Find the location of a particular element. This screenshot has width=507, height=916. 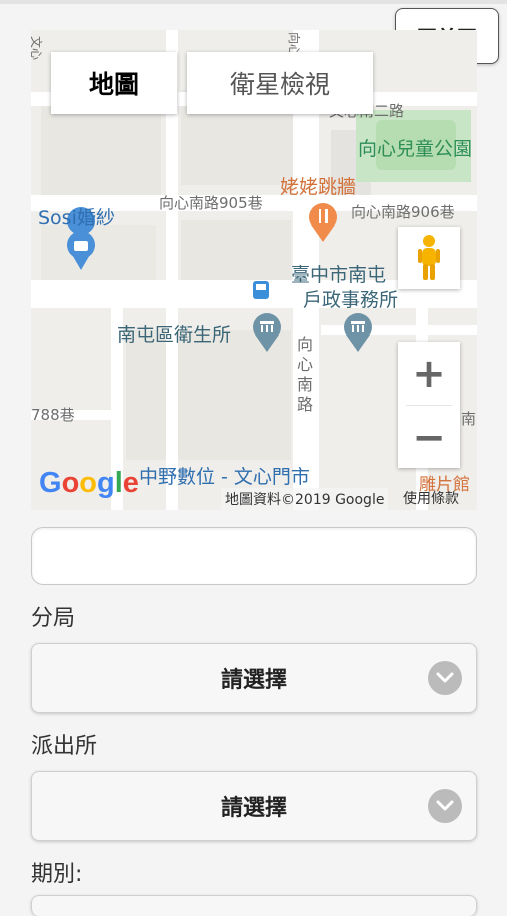

poi-label-wedding: Sosi婚紗 is located at coordinates (76, 218).